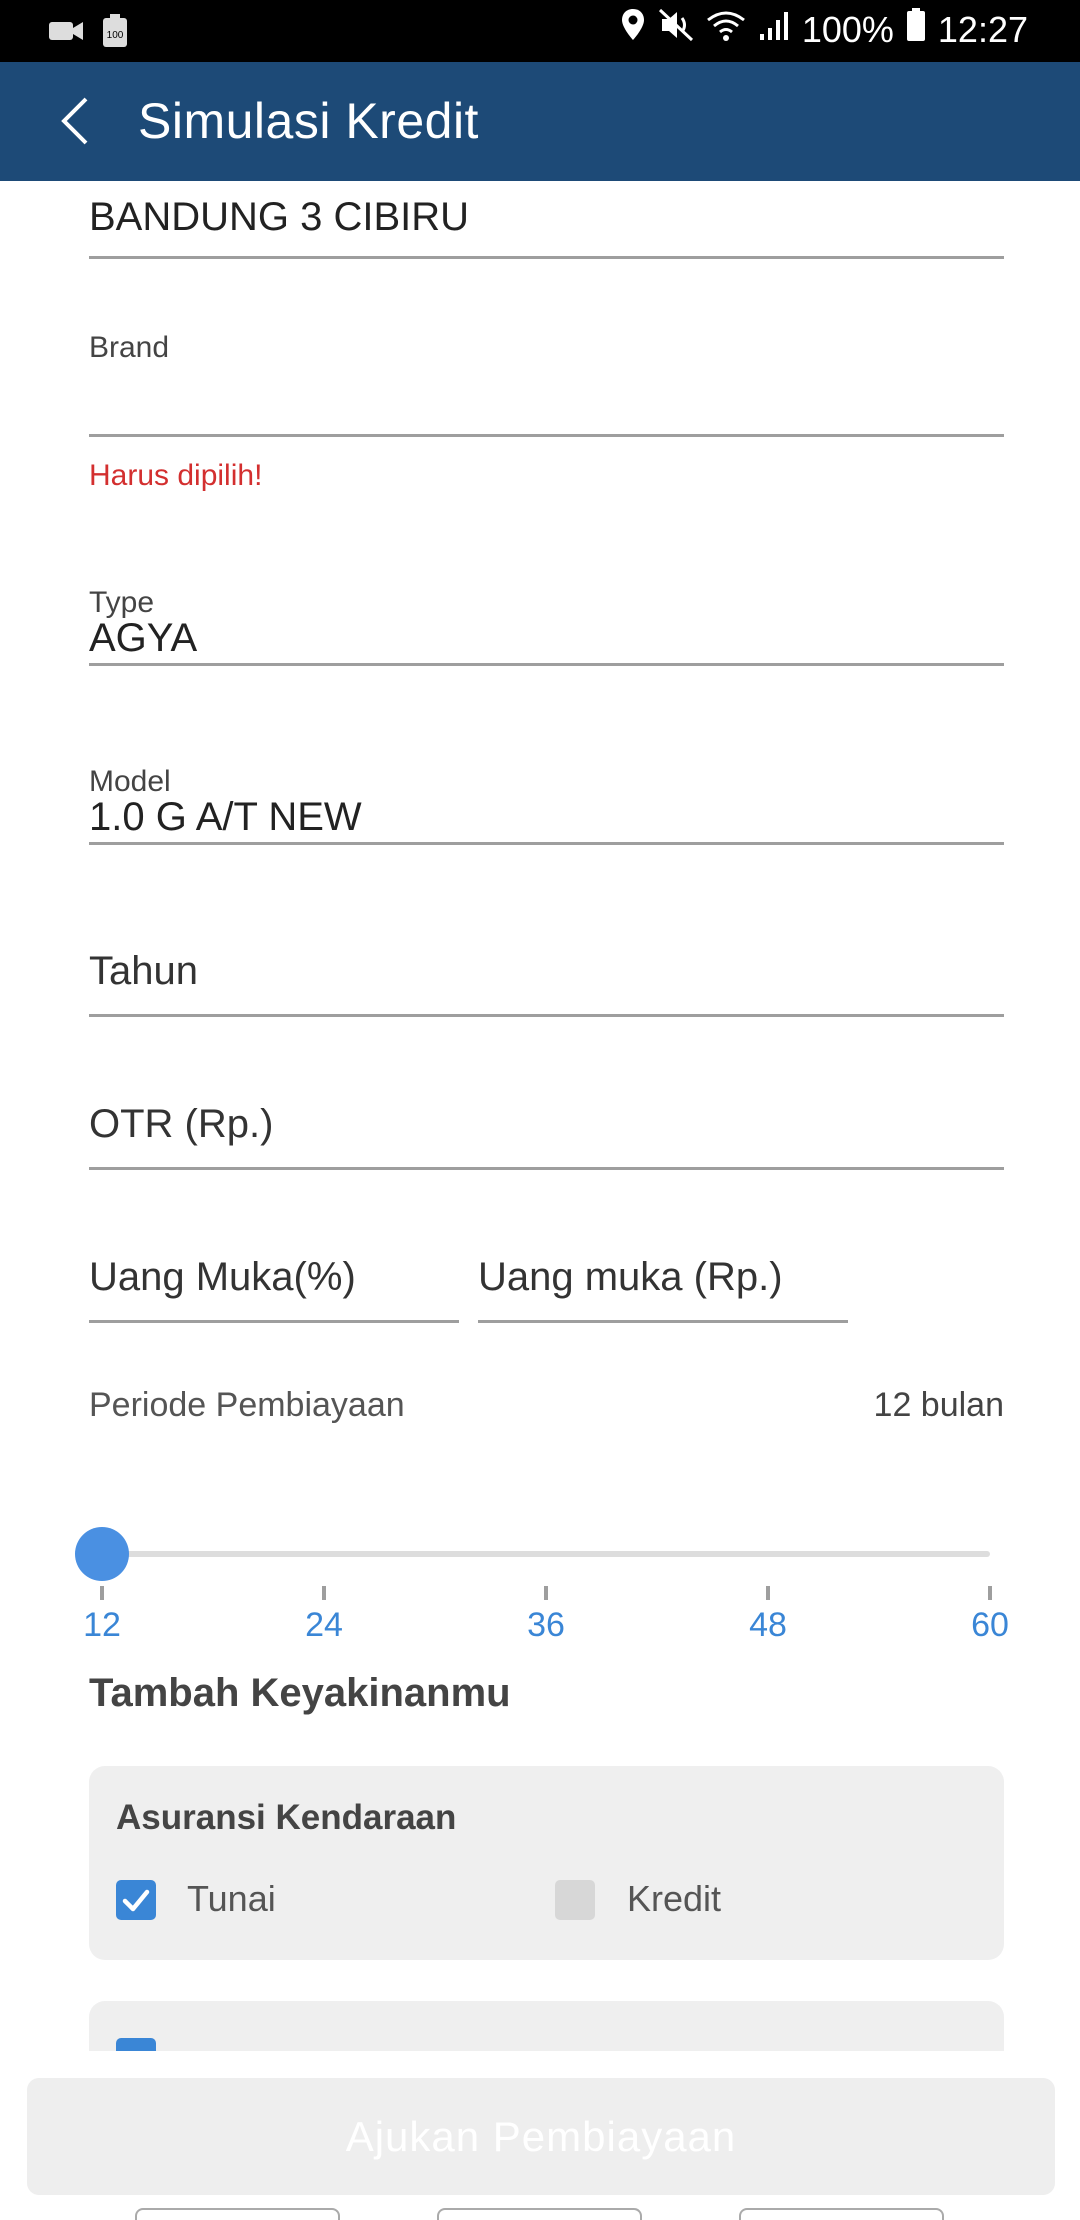 Image resolution: width=1080 pixels, height=2220 pixels. What do you see at coordinates (324, 1625) in the screenshot?
I see `slider-tick-label: 24` at bounding box center [324, 1625].